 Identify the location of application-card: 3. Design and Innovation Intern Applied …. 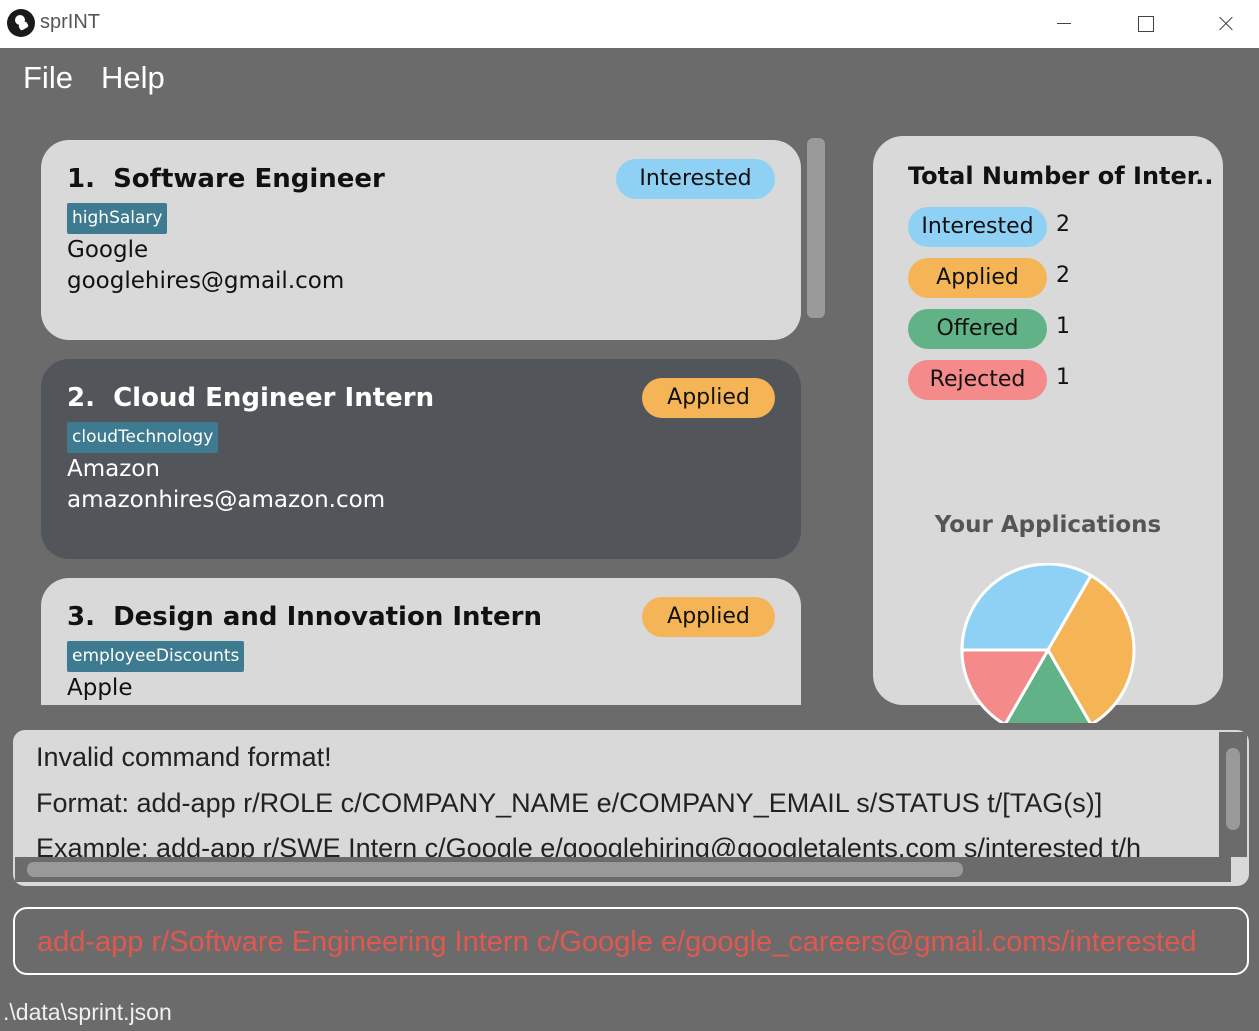
(421, 641).